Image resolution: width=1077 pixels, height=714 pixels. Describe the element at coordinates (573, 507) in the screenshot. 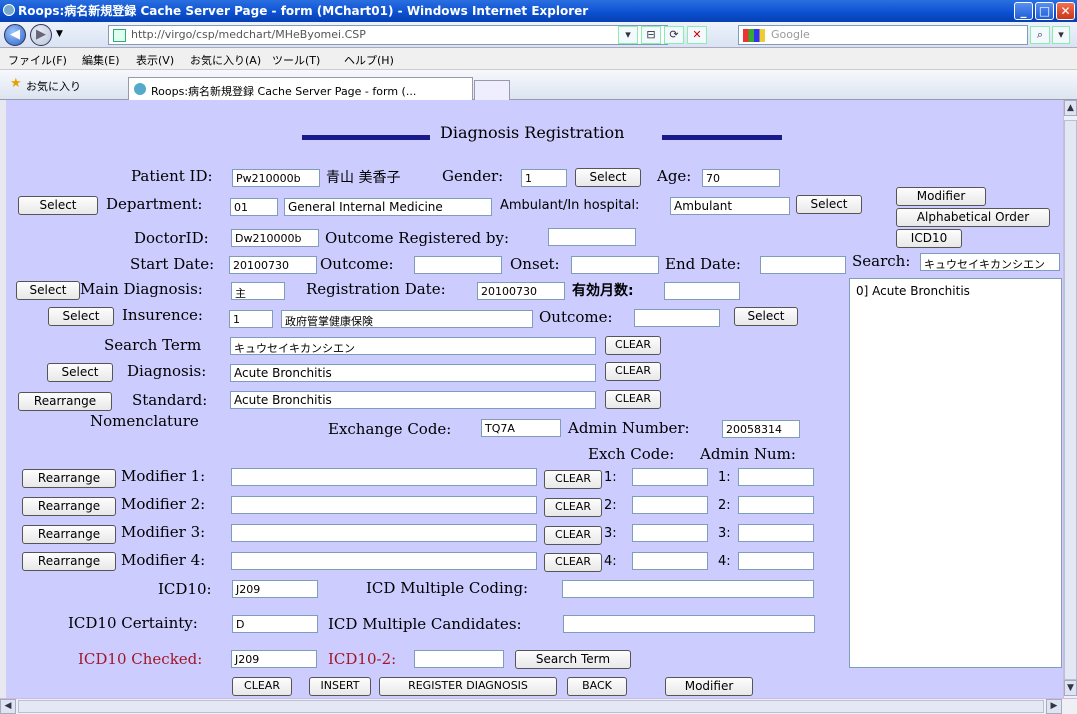

I see `modifier-2-clear-button: CLEAR` at that location.